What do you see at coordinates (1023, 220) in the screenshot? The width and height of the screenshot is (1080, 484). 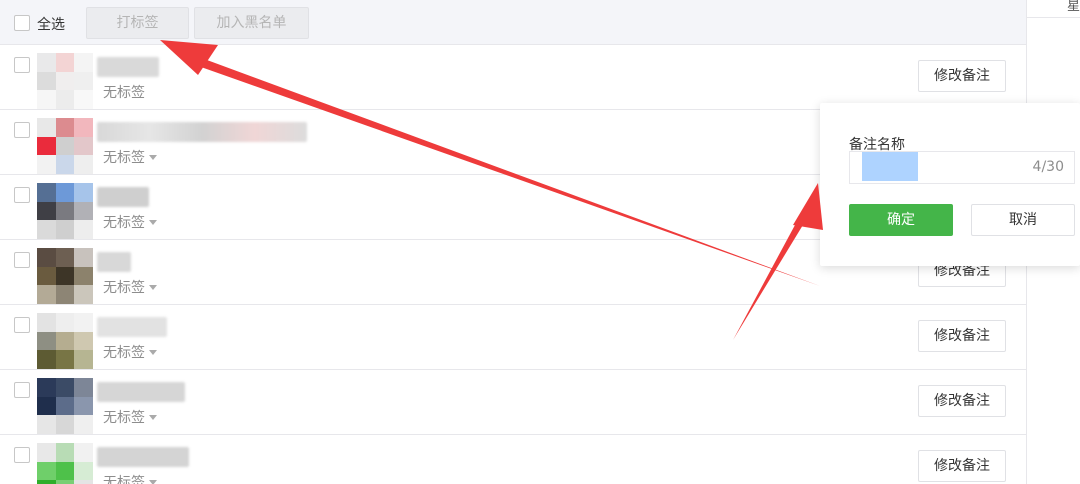 I see `cancel-button: 取消` at bounding box center [1023, 220].